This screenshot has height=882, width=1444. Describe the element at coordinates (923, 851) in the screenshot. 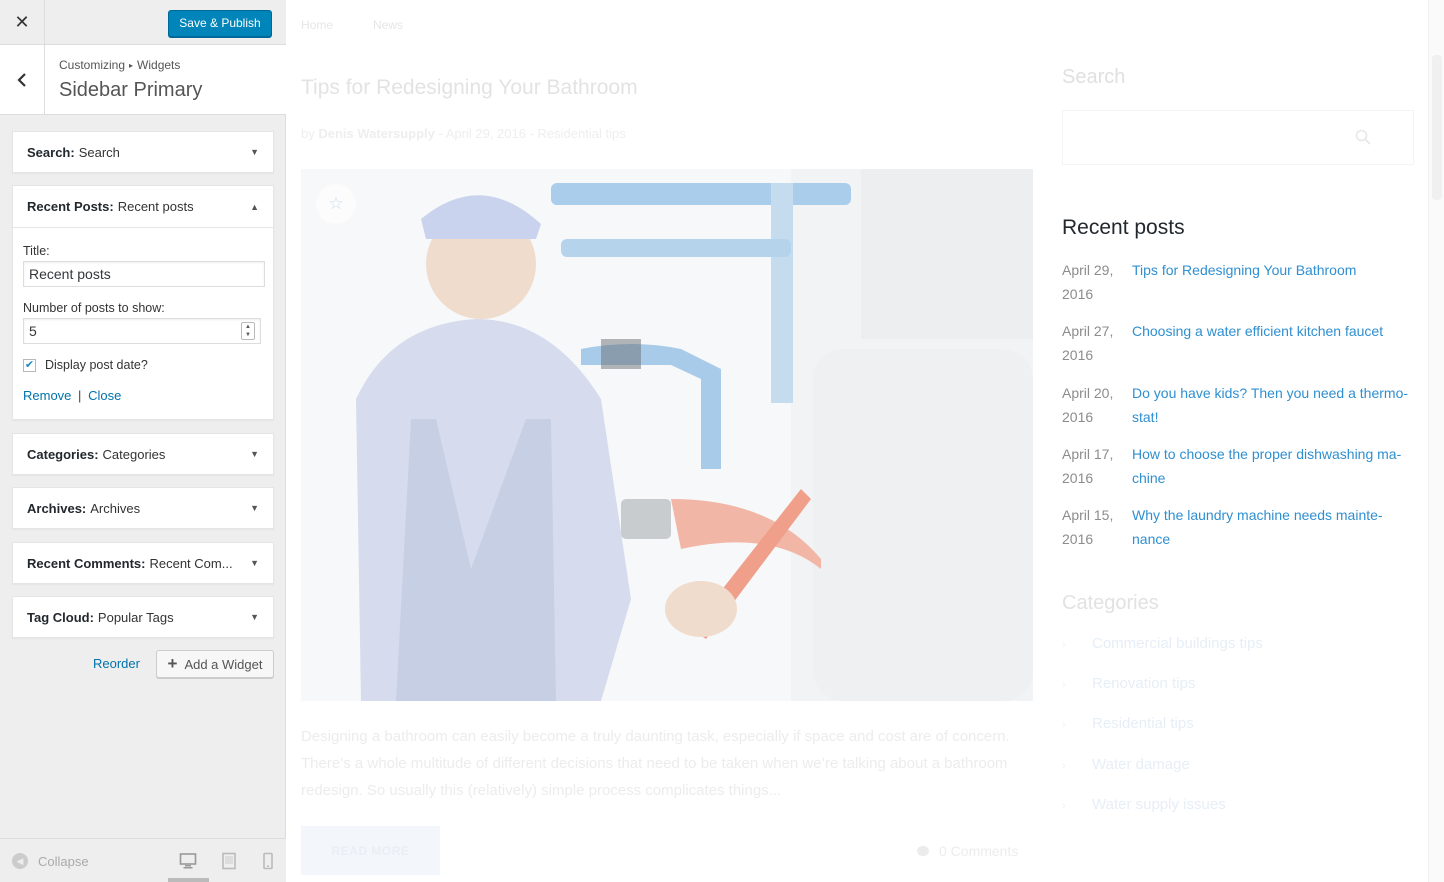

I see `comment-bubble-icon` at that location.